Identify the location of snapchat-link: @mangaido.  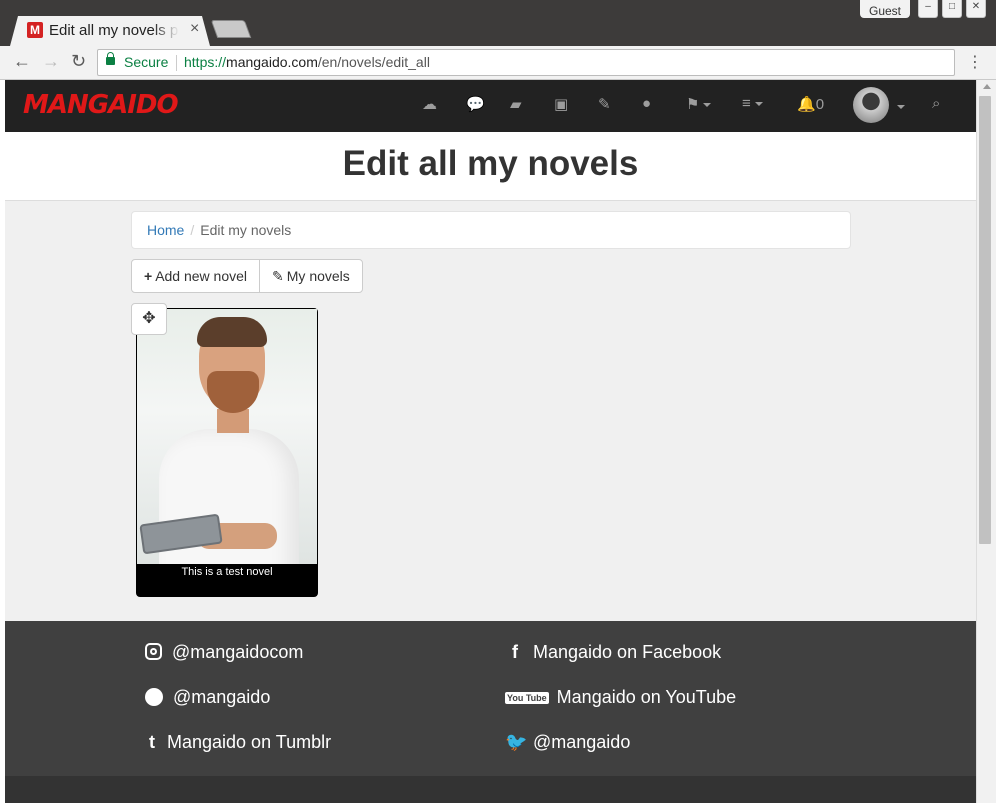
(207, 697).